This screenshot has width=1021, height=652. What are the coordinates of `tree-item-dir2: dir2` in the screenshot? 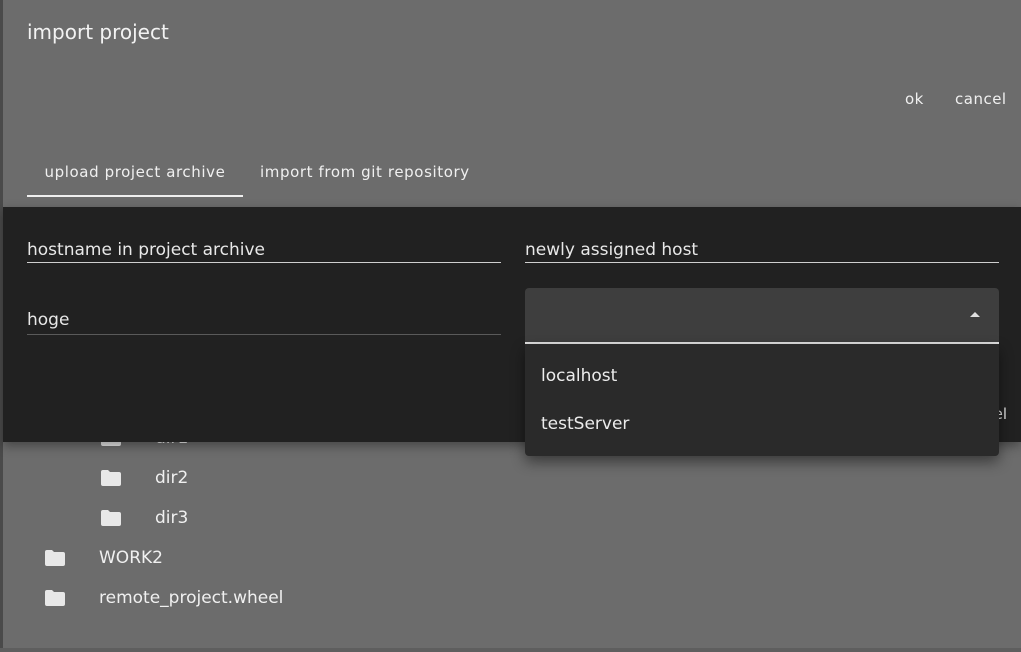 It's located at (144, 478).